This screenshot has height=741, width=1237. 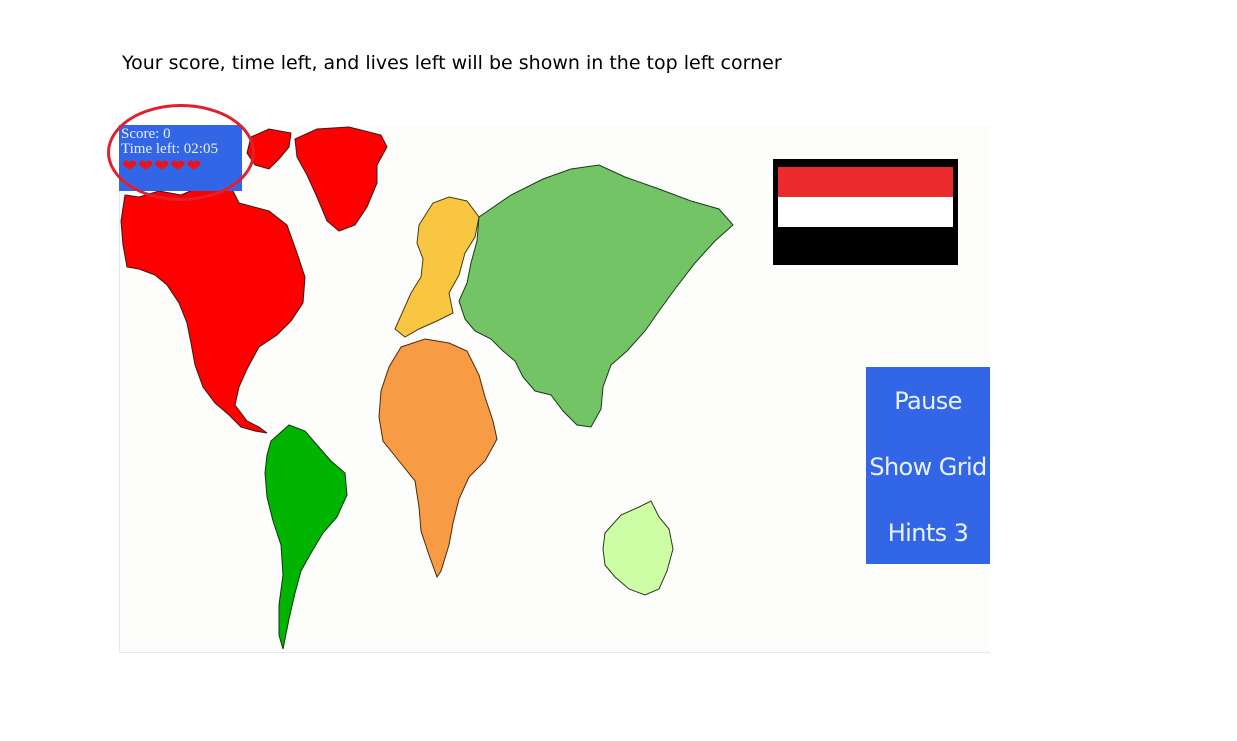 I want to click on flag-stripe-red, so click(x=865, y=182).